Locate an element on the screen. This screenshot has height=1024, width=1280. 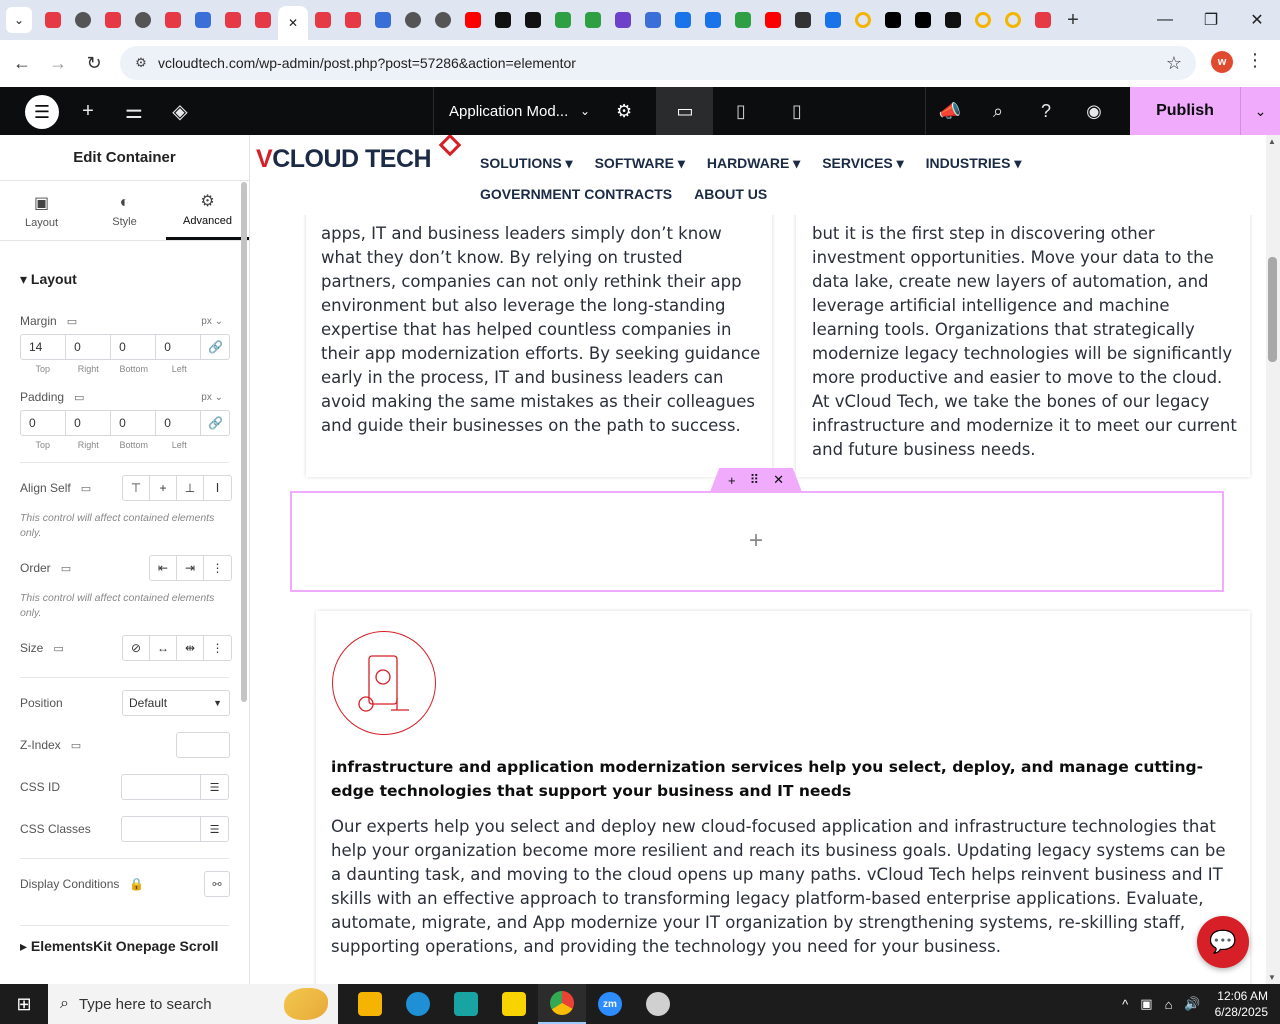
clock: 12:06 AM 6/28/2025 is located at coordinates (1241, 1004).